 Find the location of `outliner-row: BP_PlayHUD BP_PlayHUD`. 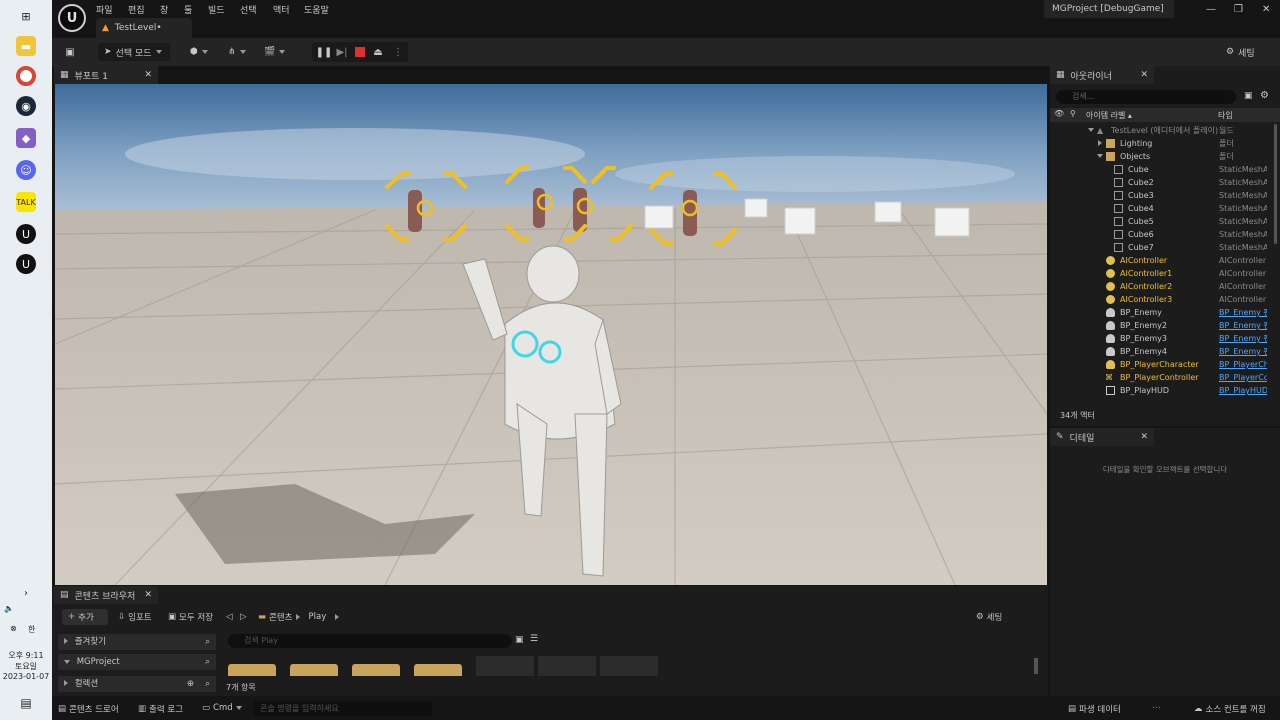

outliner-row: BP_PlayHUD BP_PlayHUD is located at coordinates (1160, 390).